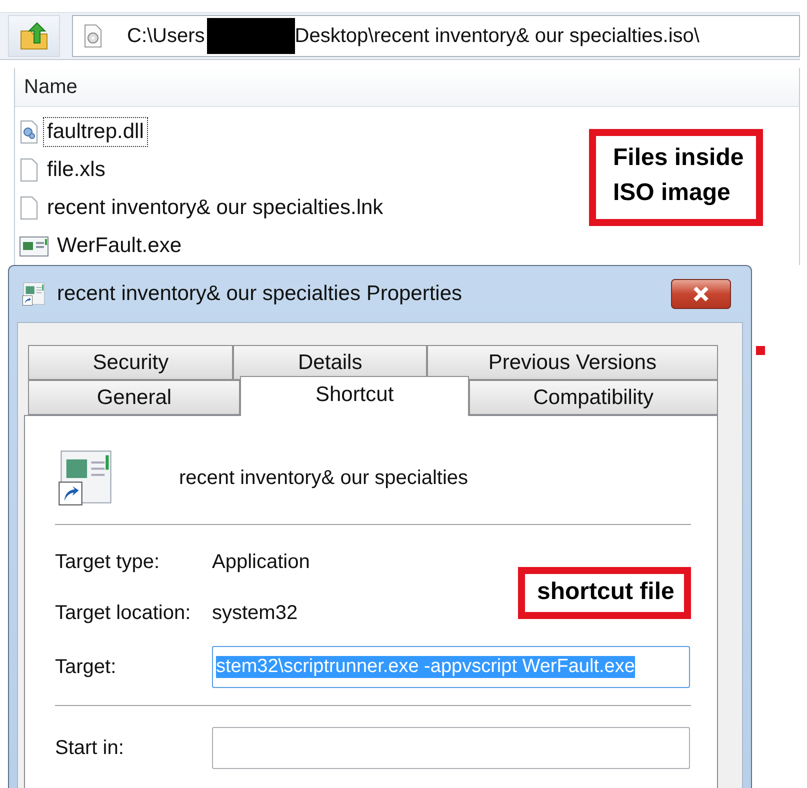 Image resolution: width=807 pixels, height=788 pixels. What do you see at coordinates (593, 397) in the screenshot?
I see `tab: Compatibility` at bounding box center [593, 397].